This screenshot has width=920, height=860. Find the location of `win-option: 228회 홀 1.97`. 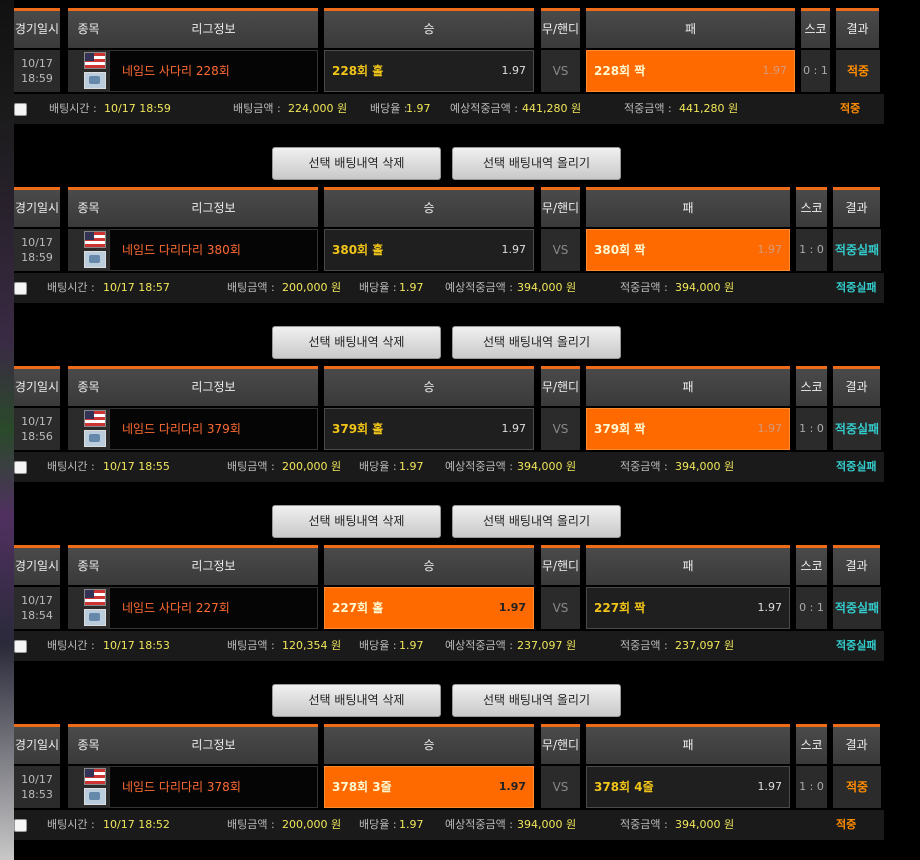

win-option: 228회 홀 1.97 is located at coordinates (429, 71).